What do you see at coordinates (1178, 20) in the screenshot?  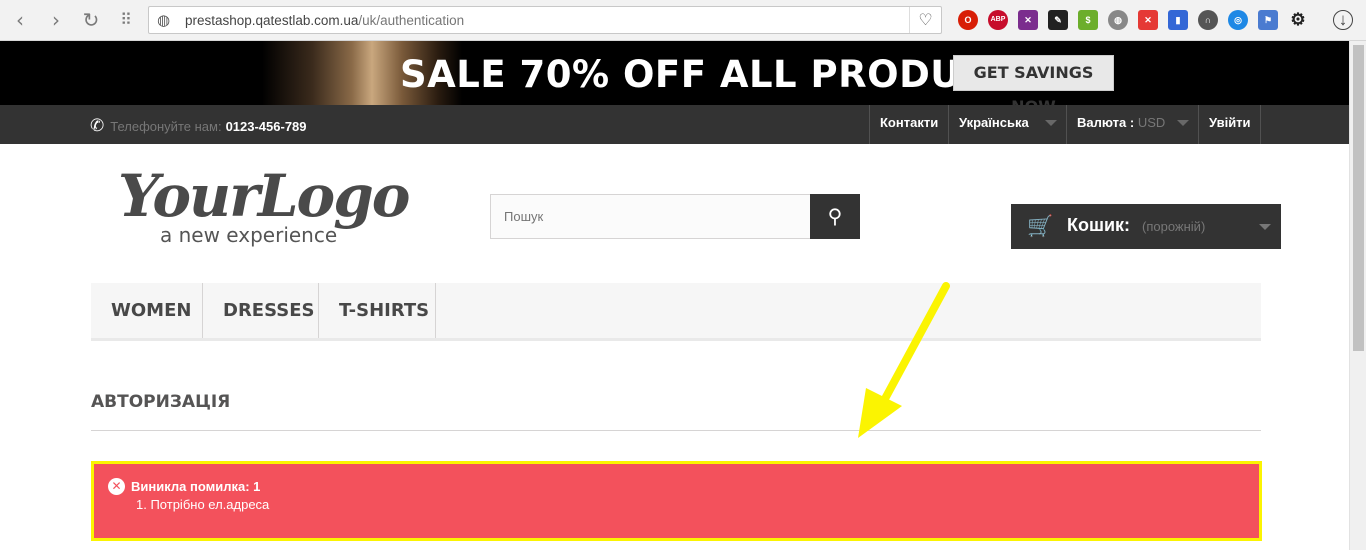 I see `book-icon: ▮` at bounding box center [1178, 20].